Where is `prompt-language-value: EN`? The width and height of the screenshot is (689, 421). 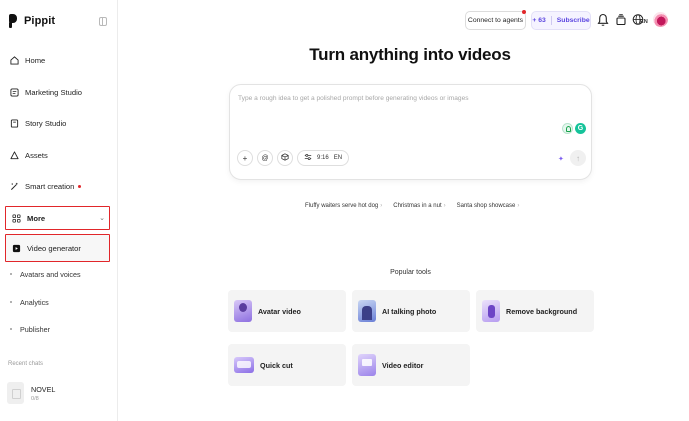
prompt-language-value: EN is located at coordinates (338, 158).